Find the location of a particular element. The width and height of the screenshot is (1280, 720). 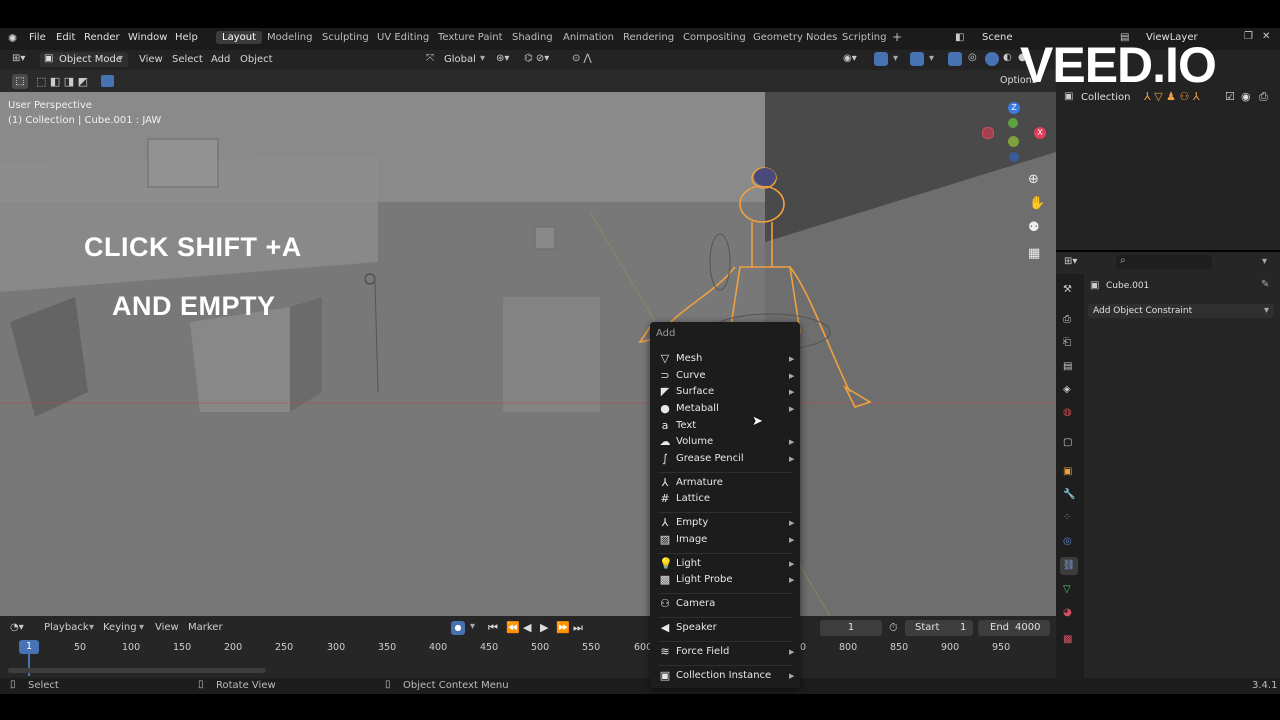

collection-tab-icon: ▢ is located at coordinates (1067, 442).